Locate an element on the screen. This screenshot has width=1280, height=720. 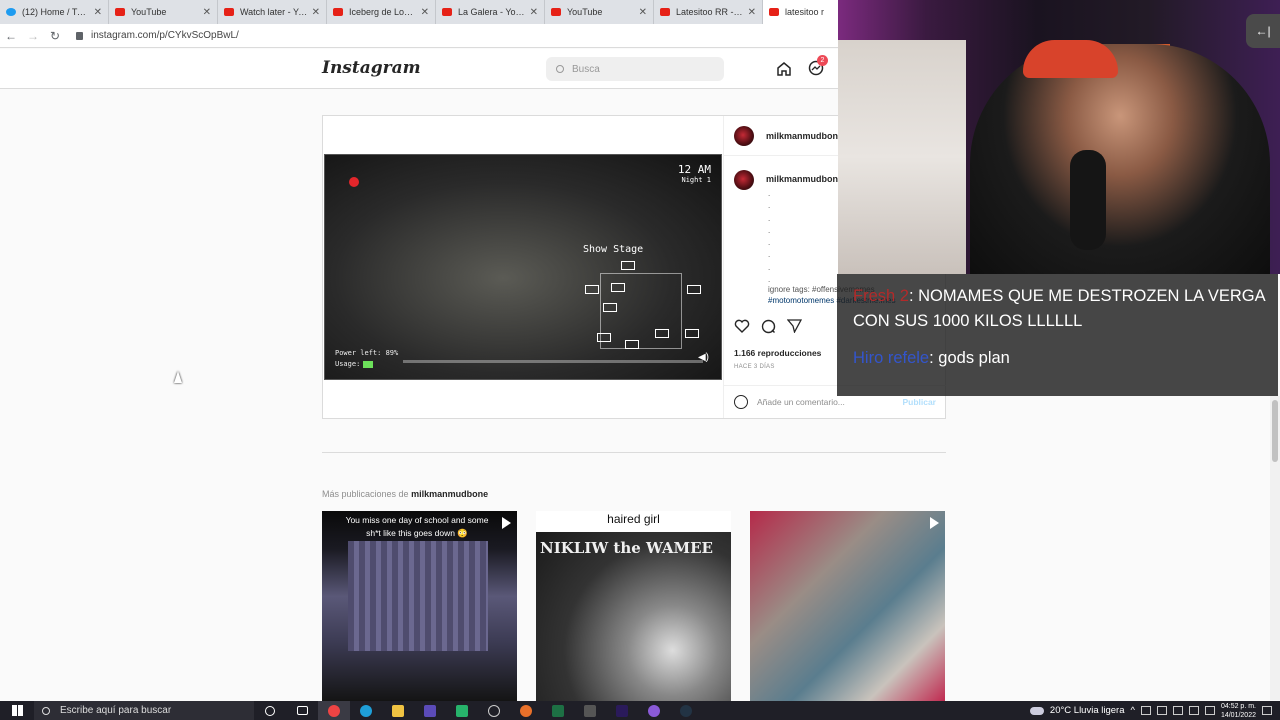
url-field: instagram.com/p/CYkvScOpBwL/ is located at coordinates (157, 35).